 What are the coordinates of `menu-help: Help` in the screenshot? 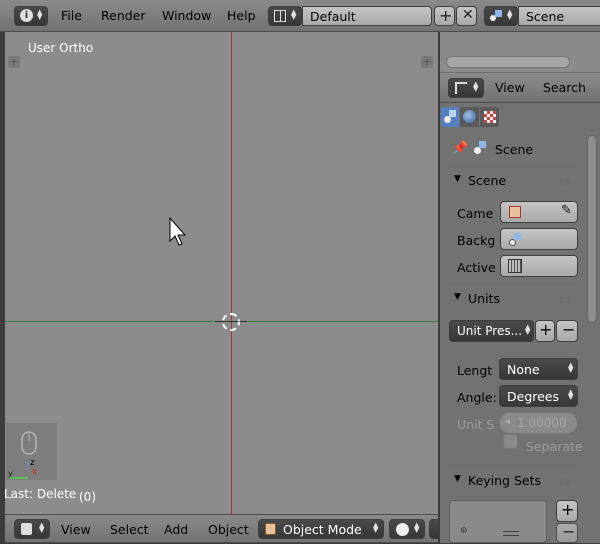 It's located at (241, 16).